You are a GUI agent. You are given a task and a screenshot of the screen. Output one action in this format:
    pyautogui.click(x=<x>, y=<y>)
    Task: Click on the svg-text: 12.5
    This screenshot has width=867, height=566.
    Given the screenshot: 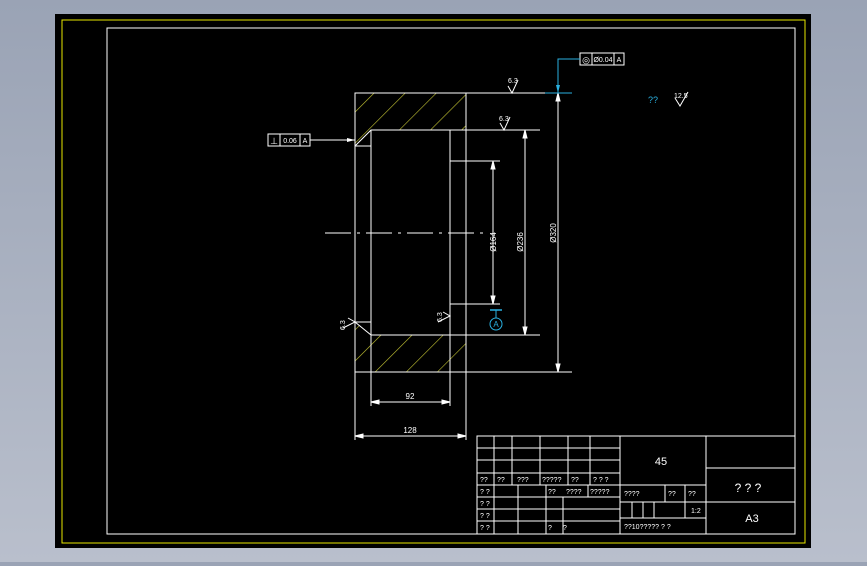 What is the action you would take?
    pyautogui.click(x=681, y=96)
    